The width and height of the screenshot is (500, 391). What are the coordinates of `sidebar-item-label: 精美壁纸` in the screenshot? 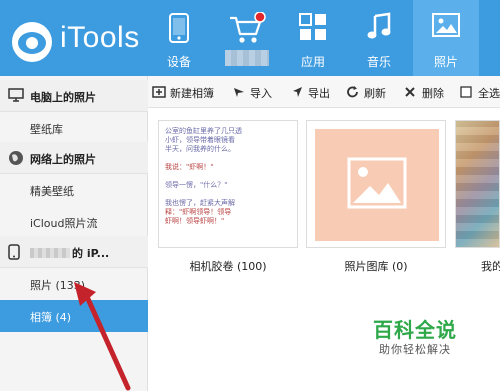 It's located at (52, 191).